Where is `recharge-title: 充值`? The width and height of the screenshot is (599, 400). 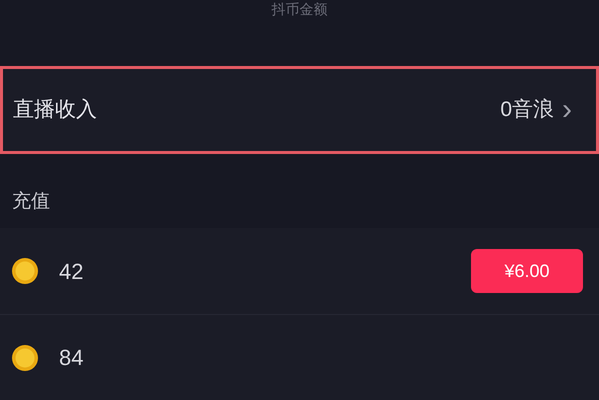
recharge-title: 充值 is located at coordinates (31, 202).